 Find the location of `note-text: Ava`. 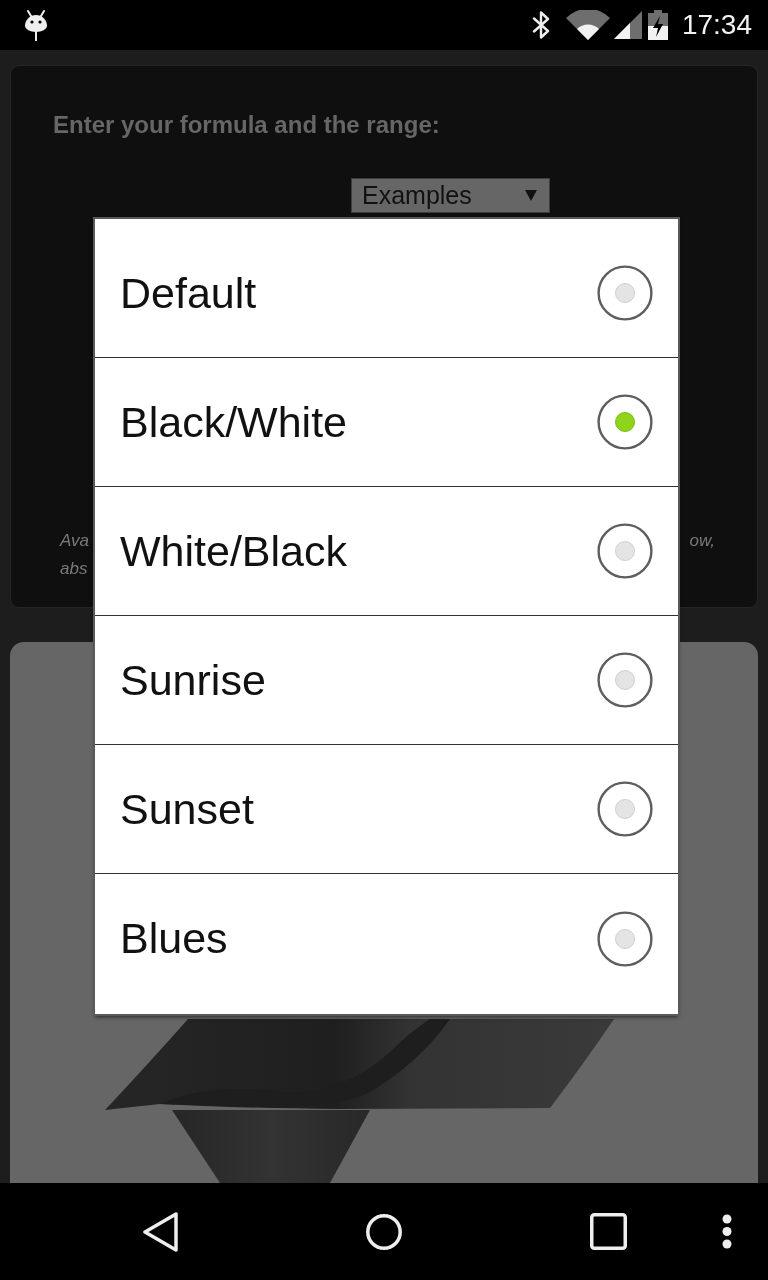

note-text: Ava is located at coordinates (74, 541).